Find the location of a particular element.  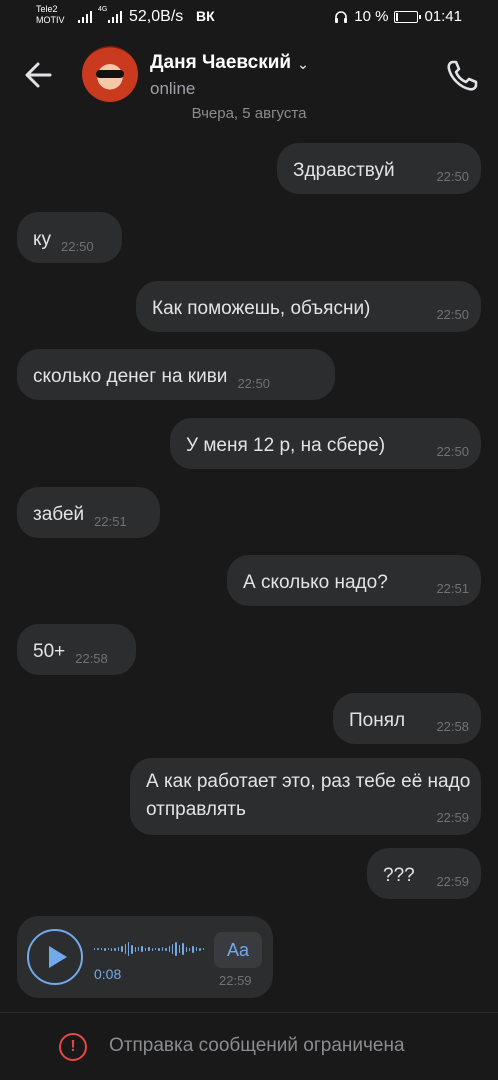

message-text: Понял is located at coordinates (377, 720).